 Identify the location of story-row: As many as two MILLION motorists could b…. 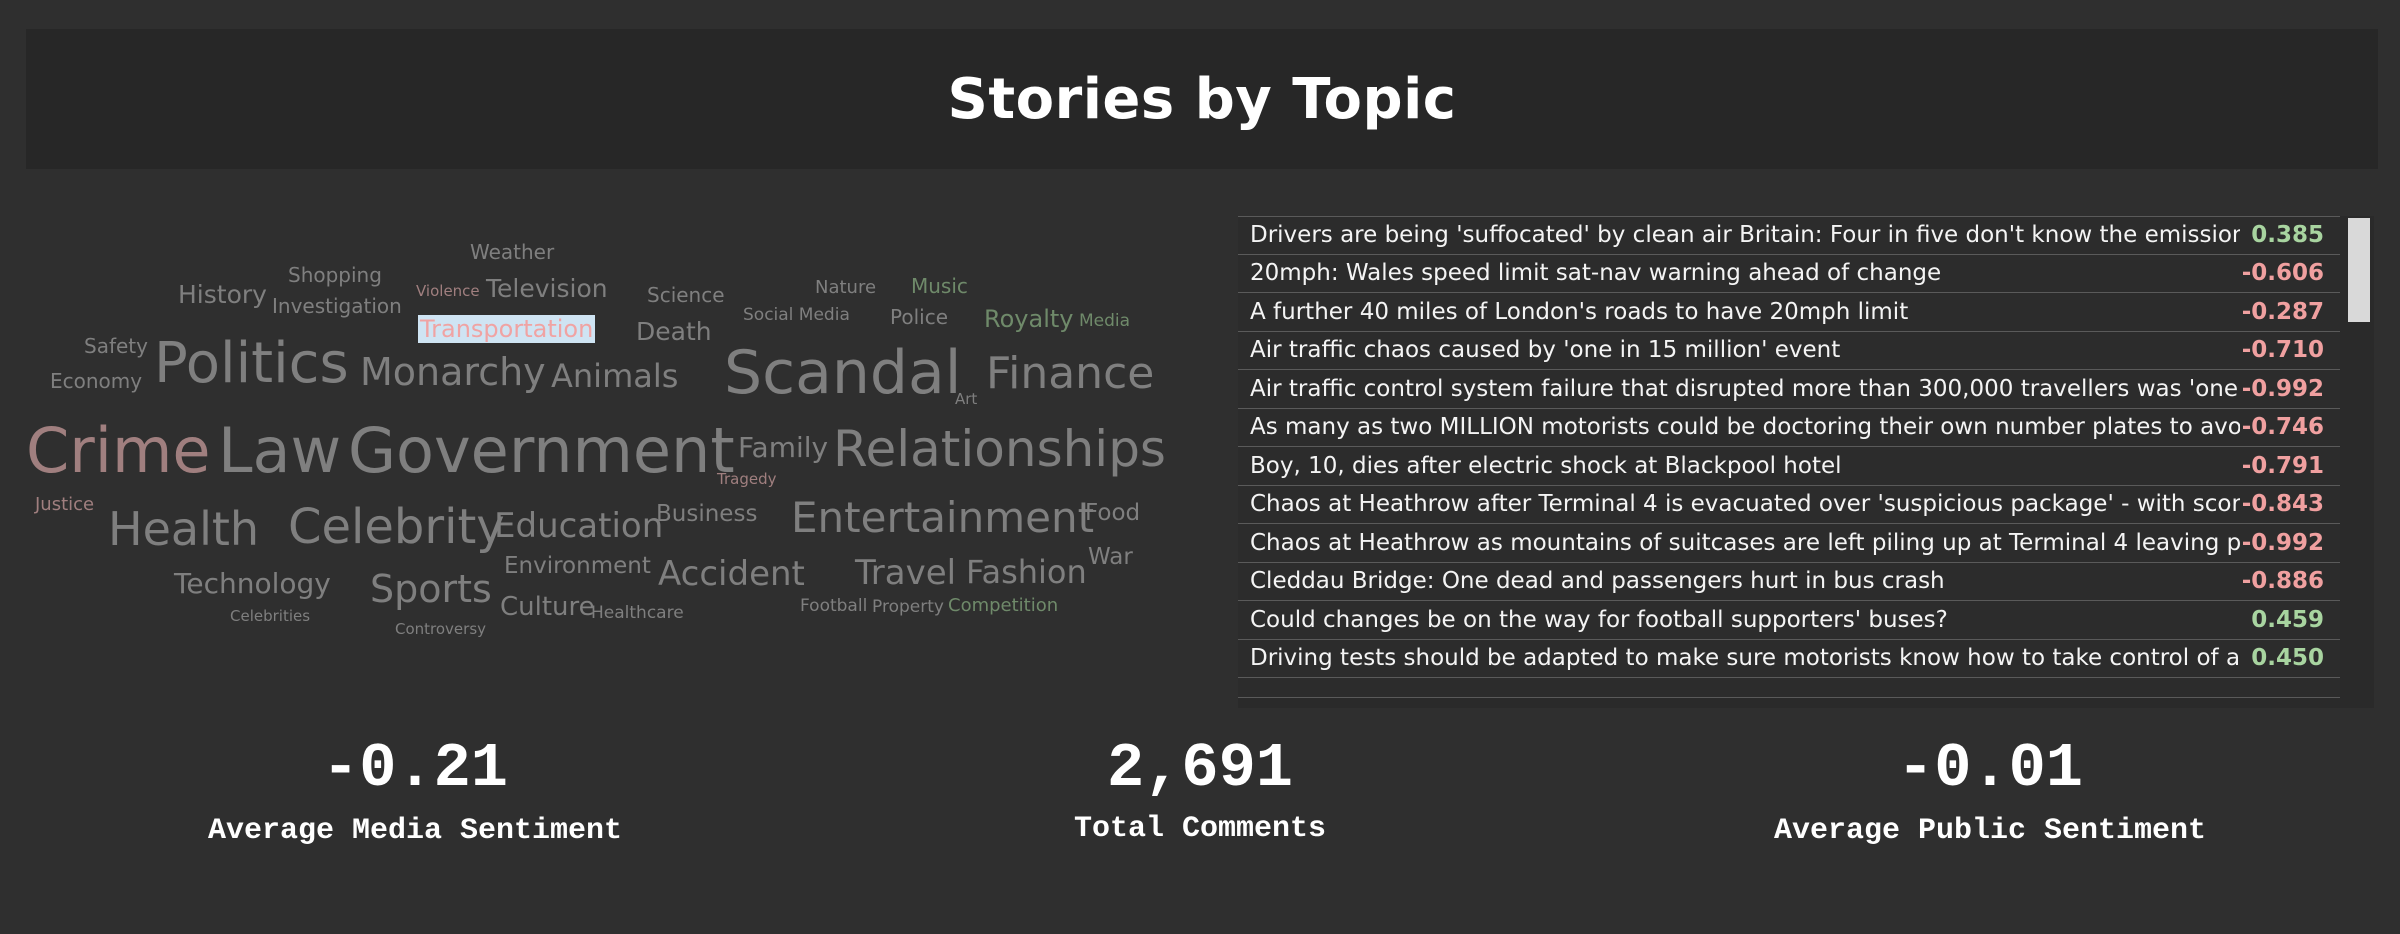
(1789, 427).